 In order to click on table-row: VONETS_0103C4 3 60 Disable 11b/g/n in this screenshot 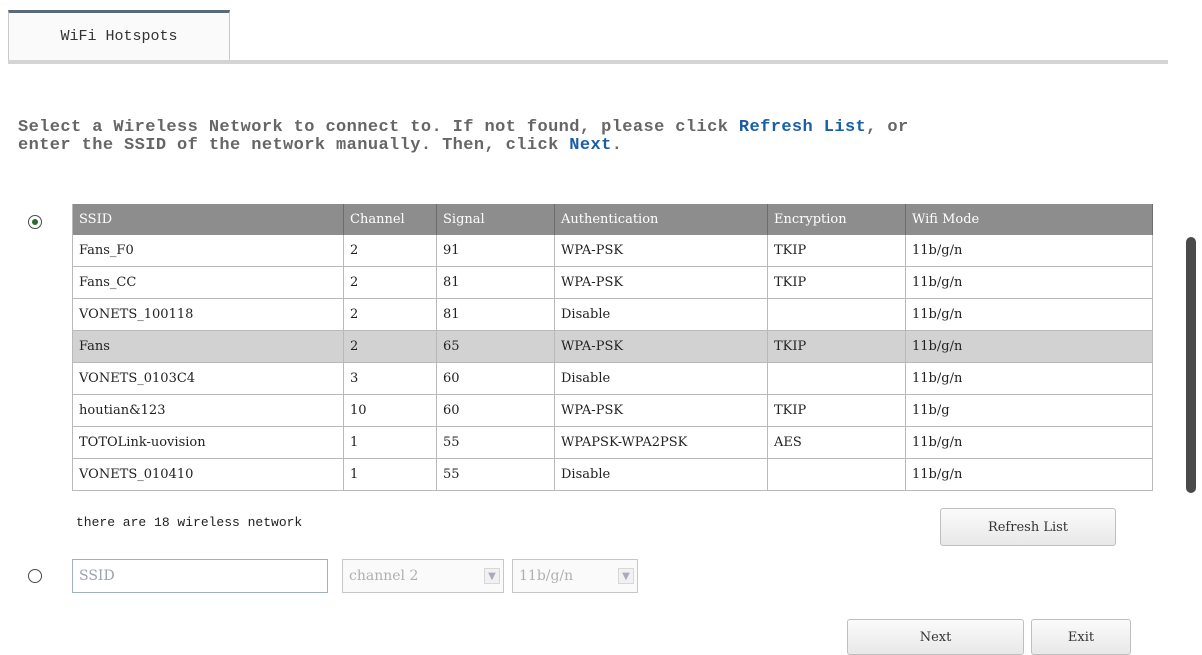, I will do `click(612, 378)`.